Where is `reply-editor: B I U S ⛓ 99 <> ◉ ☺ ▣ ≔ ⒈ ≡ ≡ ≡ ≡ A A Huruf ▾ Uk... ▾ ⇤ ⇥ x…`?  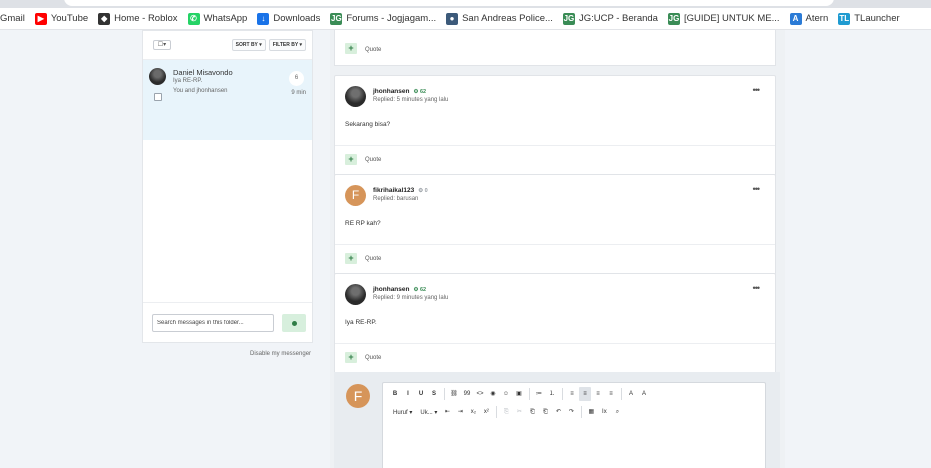
reply-editor: B I U S ⛓ 99 <> ◉ ☺ ▣ ≔ ⒈ ≡ ≡ ≡ ≡ A A Huruf ▾ Uk... ▾ ⇤ ⇥ x… is located at coordinates (574, 425).